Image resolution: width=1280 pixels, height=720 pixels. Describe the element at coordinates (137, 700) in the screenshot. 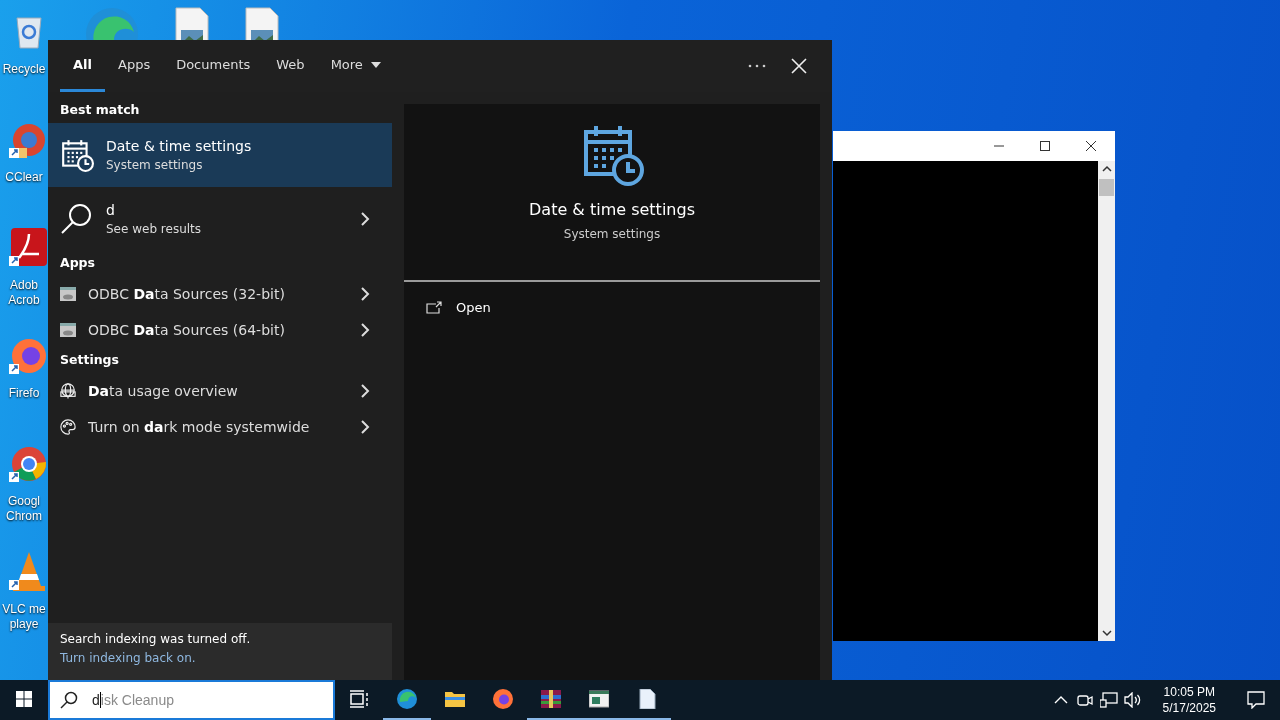

I see `search-suggestion: isk Cleanup` at that location.